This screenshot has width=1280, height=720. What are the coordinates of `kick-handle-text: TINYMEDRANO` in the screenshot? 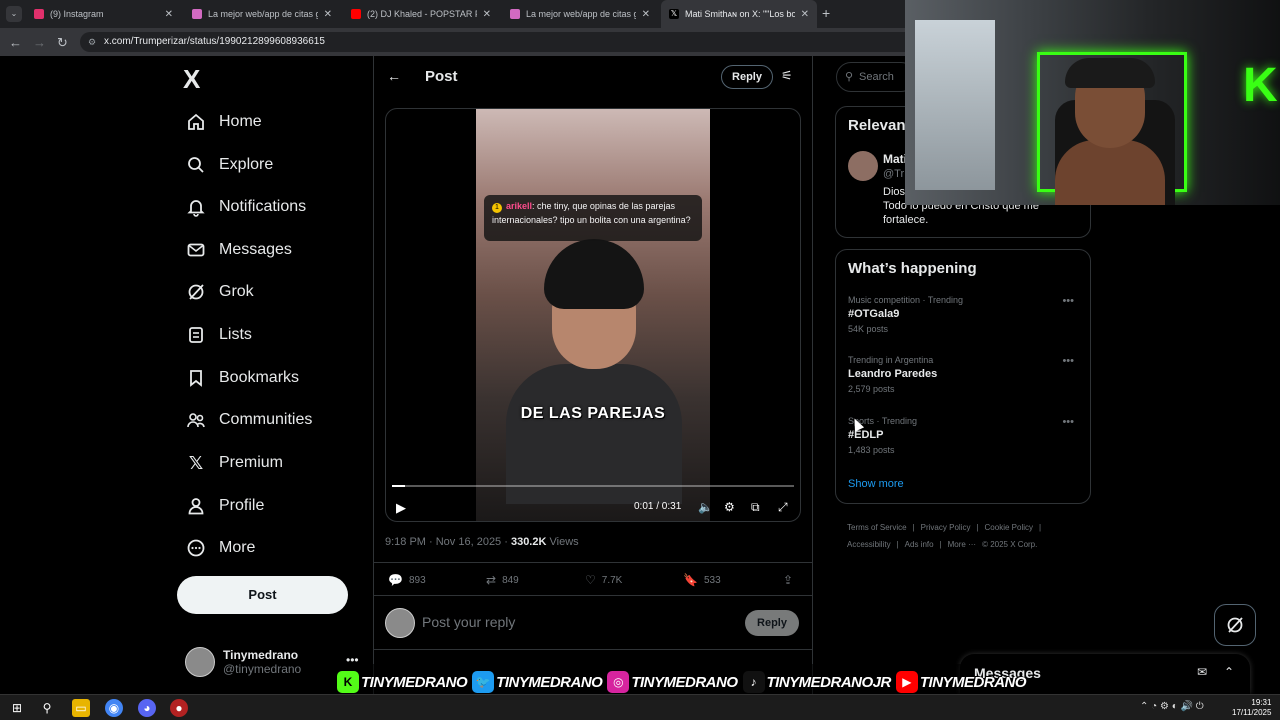 It's located at (414, 682).